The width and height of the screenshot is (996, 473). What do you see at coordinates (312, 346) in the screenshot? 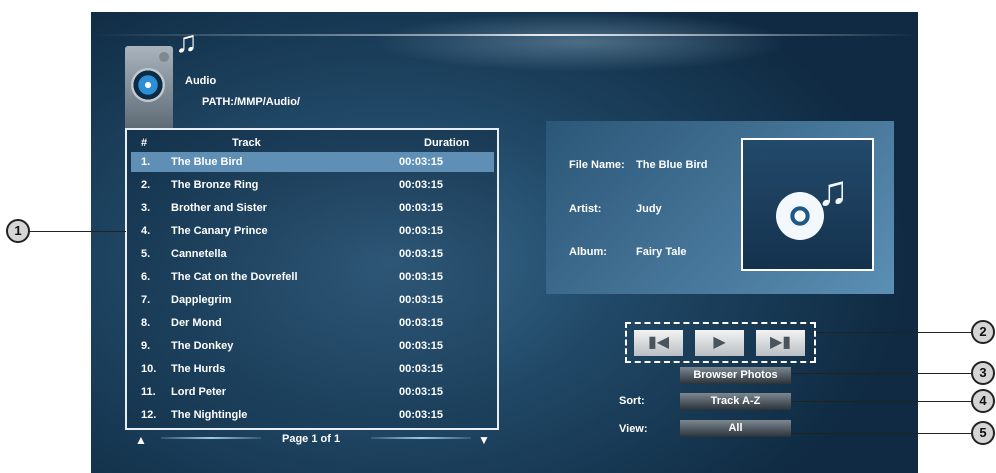
I see `track-row: 9. The Donkey 00:03:15` at bounding box center [312, 346].